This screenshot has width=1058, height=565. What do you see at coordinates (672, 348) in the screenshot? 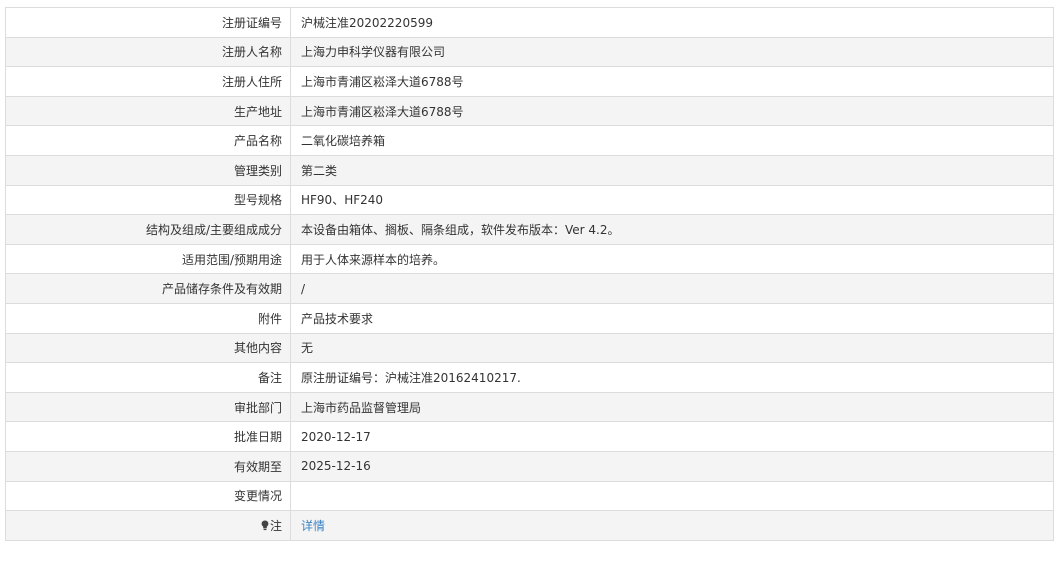
I see `field-value: 无` at bounding box center [672, 348].